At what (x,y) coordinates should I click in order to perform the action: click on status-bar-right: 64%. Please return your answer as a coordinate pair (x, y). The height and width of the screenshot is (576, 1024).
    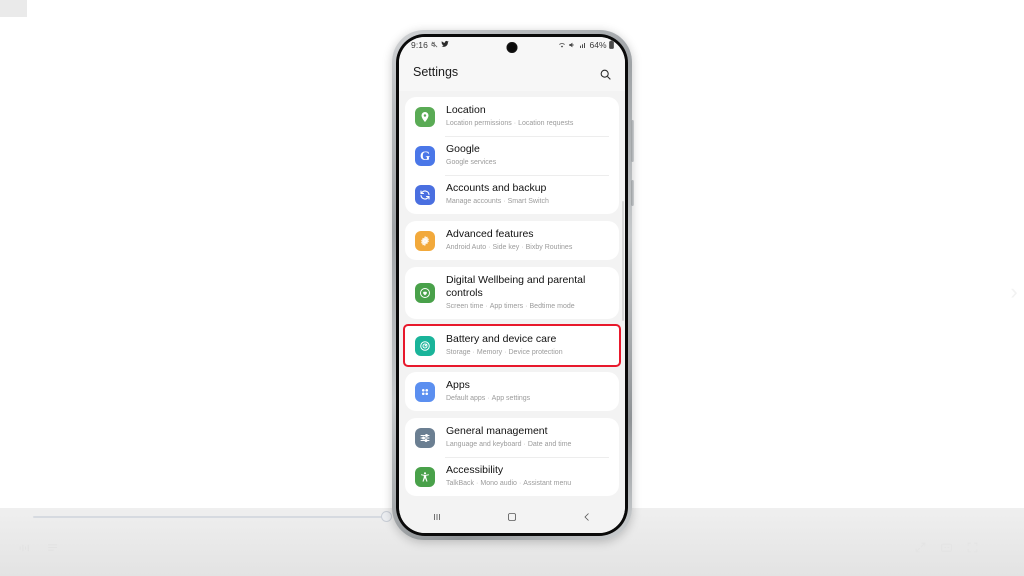
    Looking at the image, I should click on (586, 45).